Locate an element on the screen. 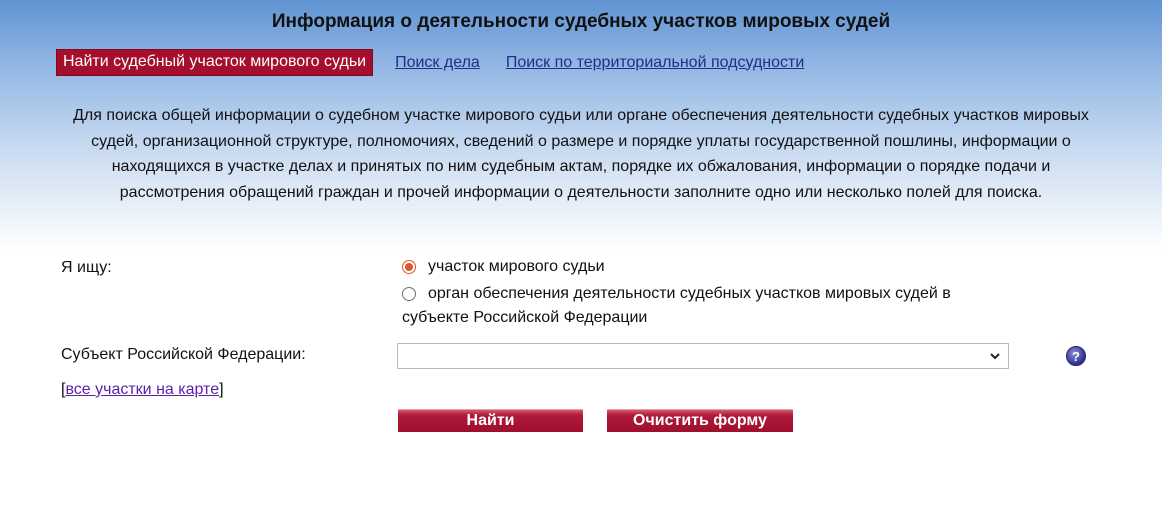  chevron-down-icon is located at coordinates (995, 356).